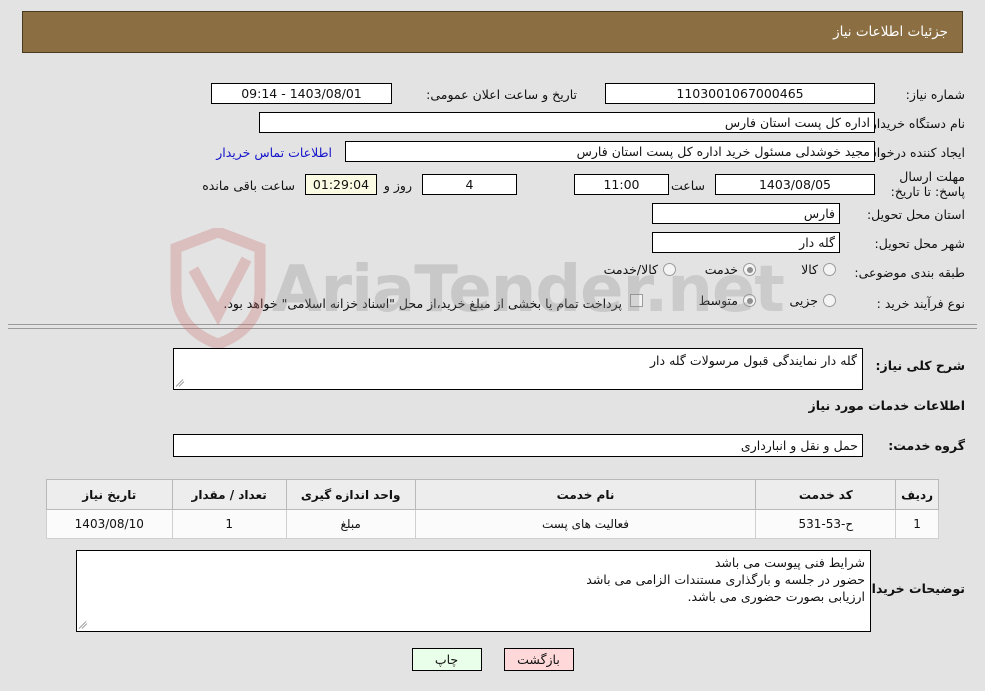 The width and height of the screenshot is (985, 691). I want to click on buyer-note-line: شرایط فنی پیوست می باشد, so click(789, 562).